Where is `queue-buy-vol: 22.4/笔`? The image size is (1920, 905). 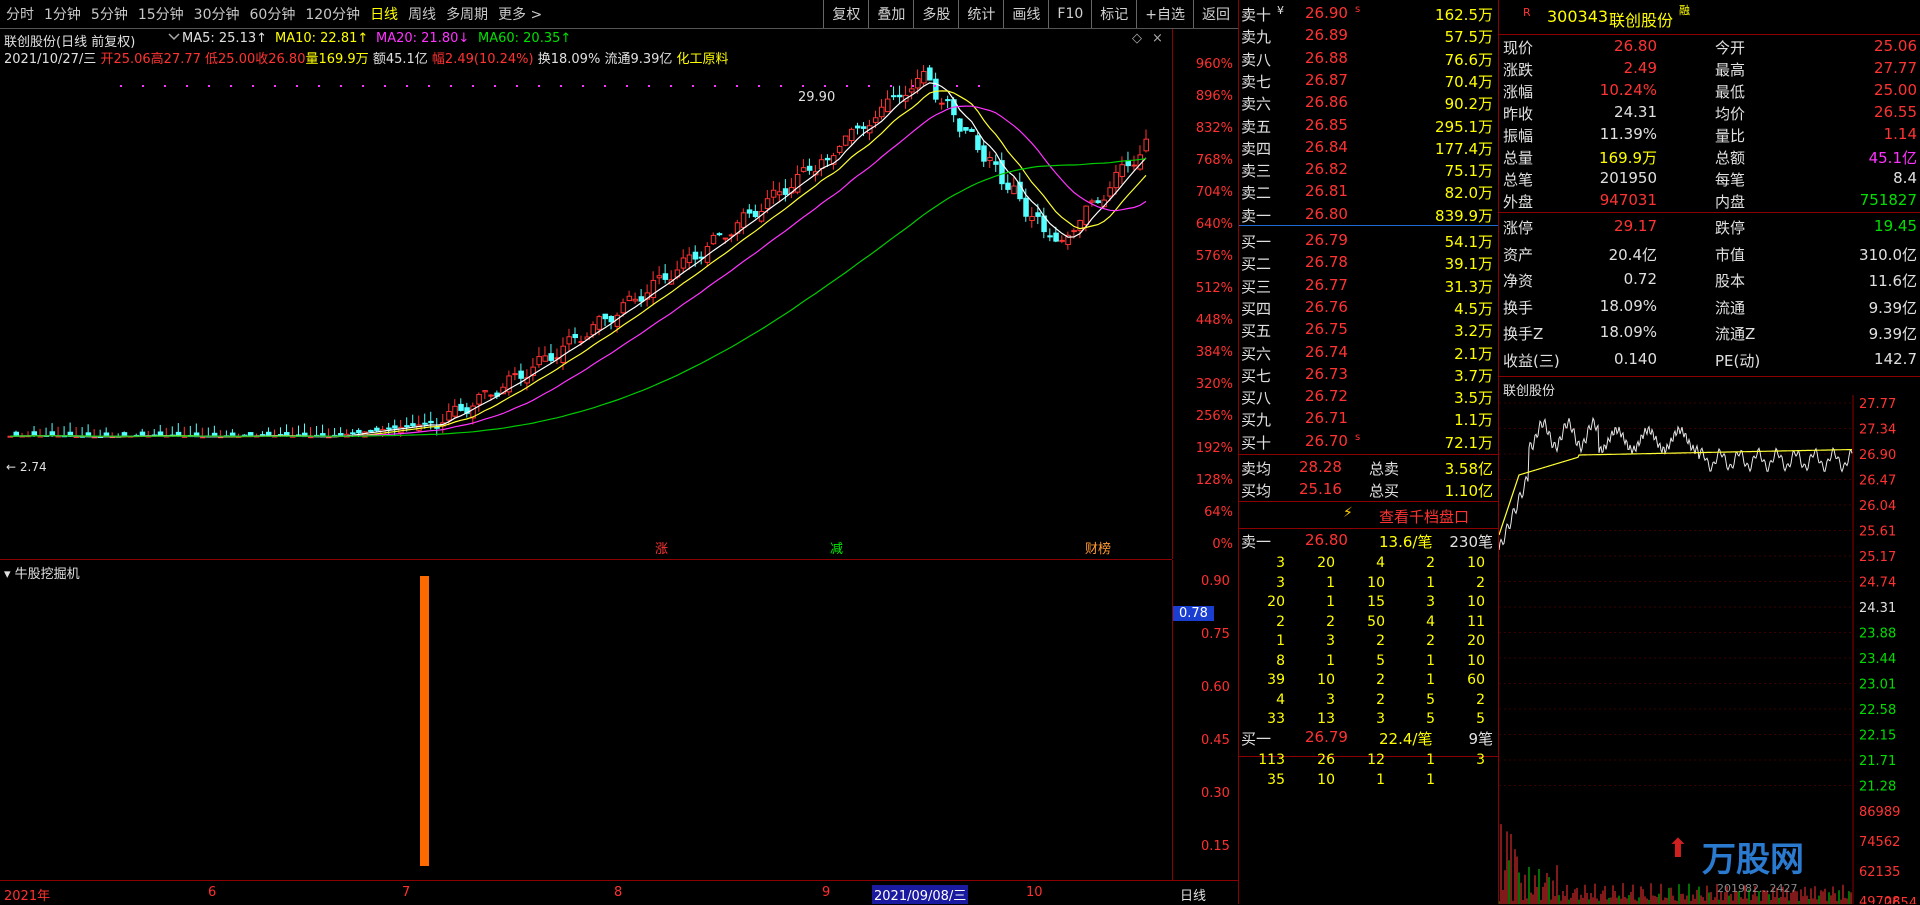
queue-buy-vol: 22.4/笔 is located at coordinates (1406, 739).